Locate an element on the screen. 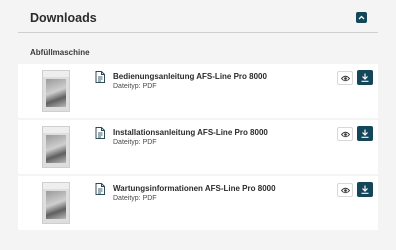  section-title: Abfüllmaschine is located at coordinates (60, 52).